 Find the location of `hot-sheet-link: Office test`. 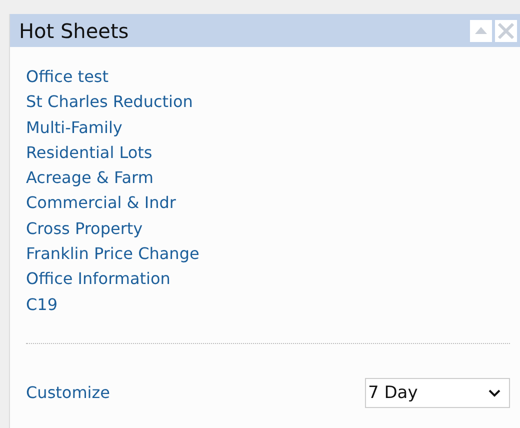

hot-sheet-link: Office test is located at coordinates (67, 76).